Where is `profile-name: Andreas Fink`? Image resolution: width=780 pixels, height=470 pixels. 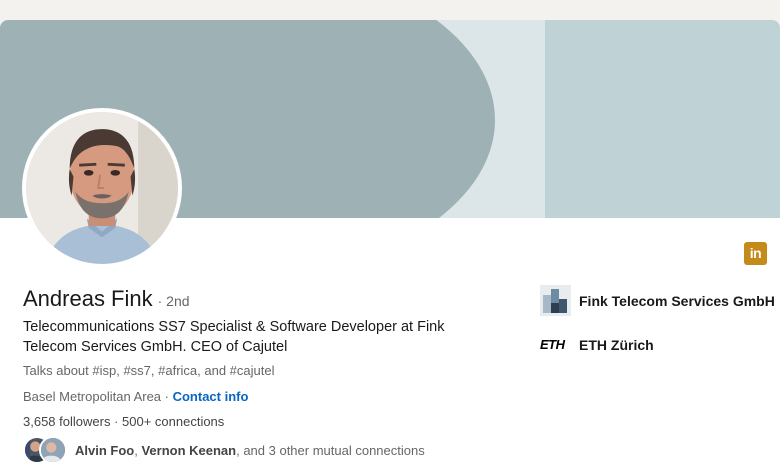
profile-name: Andreas Fink is located at coordinates (88, 298).